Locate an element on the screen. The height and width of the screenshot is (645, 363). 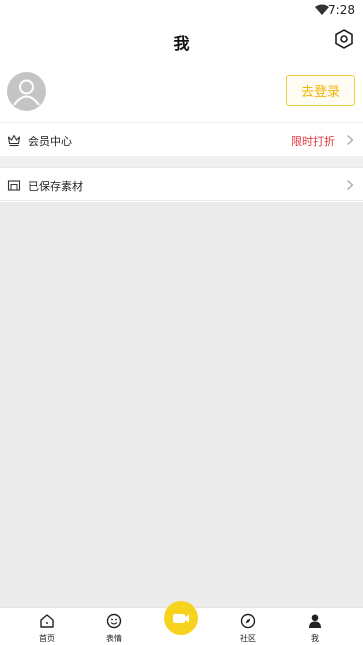
settings-icon is located at coordinates (344, 39).